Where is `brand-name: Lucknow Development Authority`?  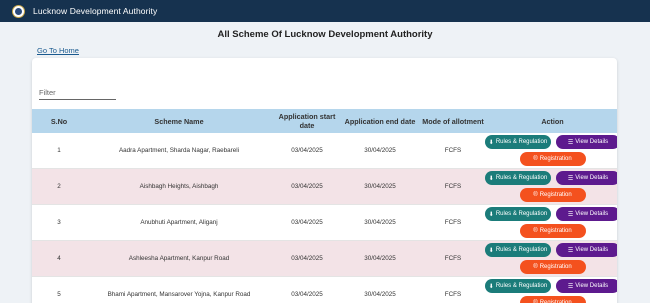 brand-name: Lucknow Development Authority is located at coordinates (95, 11).